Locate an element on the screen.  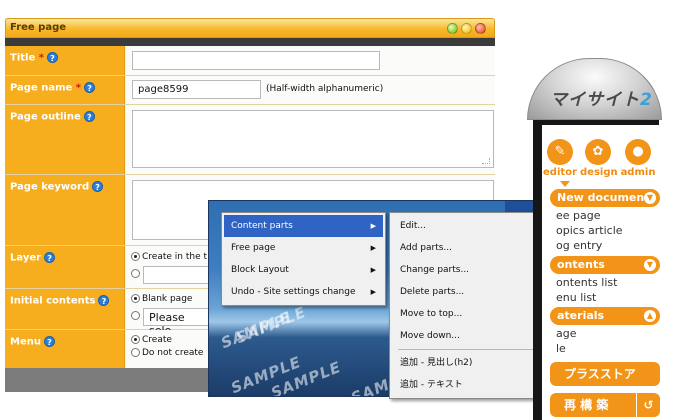
title-input is located at coordinates (256, 60).